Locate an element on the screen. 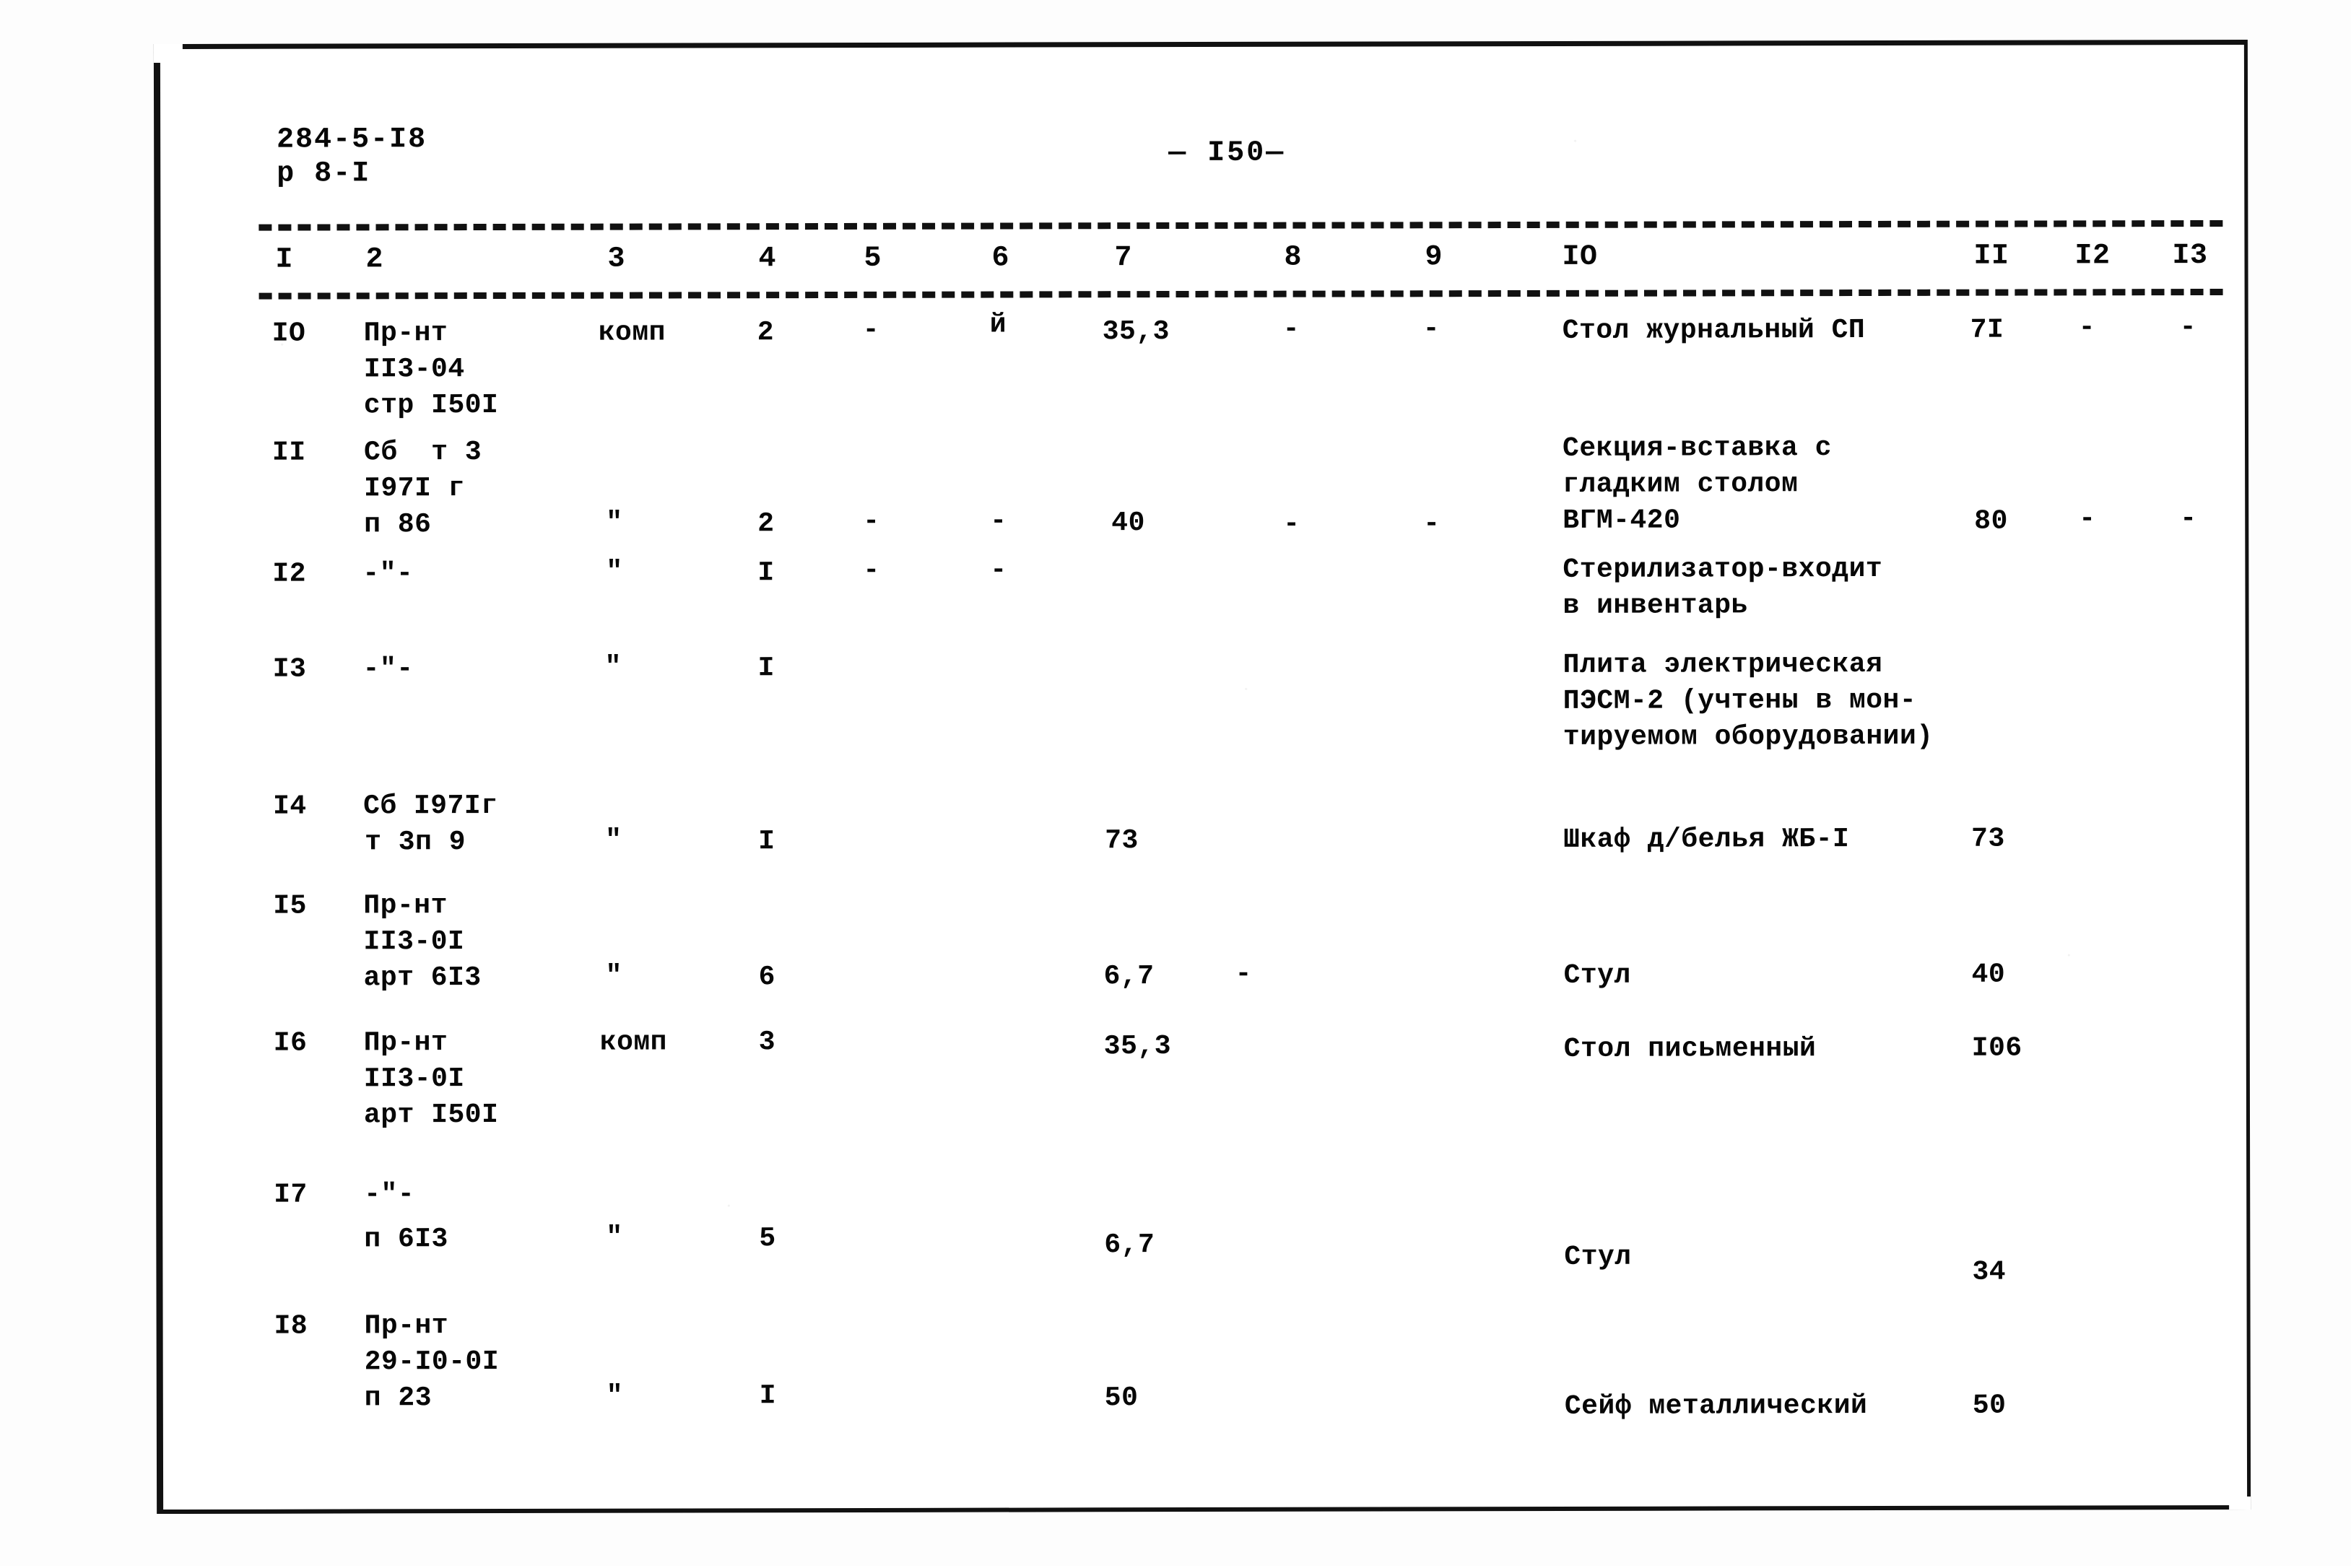 This screenshot has height=1568, width=2351. row-3-col-10-line-1: Стерилизатор-входит is located at coordinates (1723, 569).